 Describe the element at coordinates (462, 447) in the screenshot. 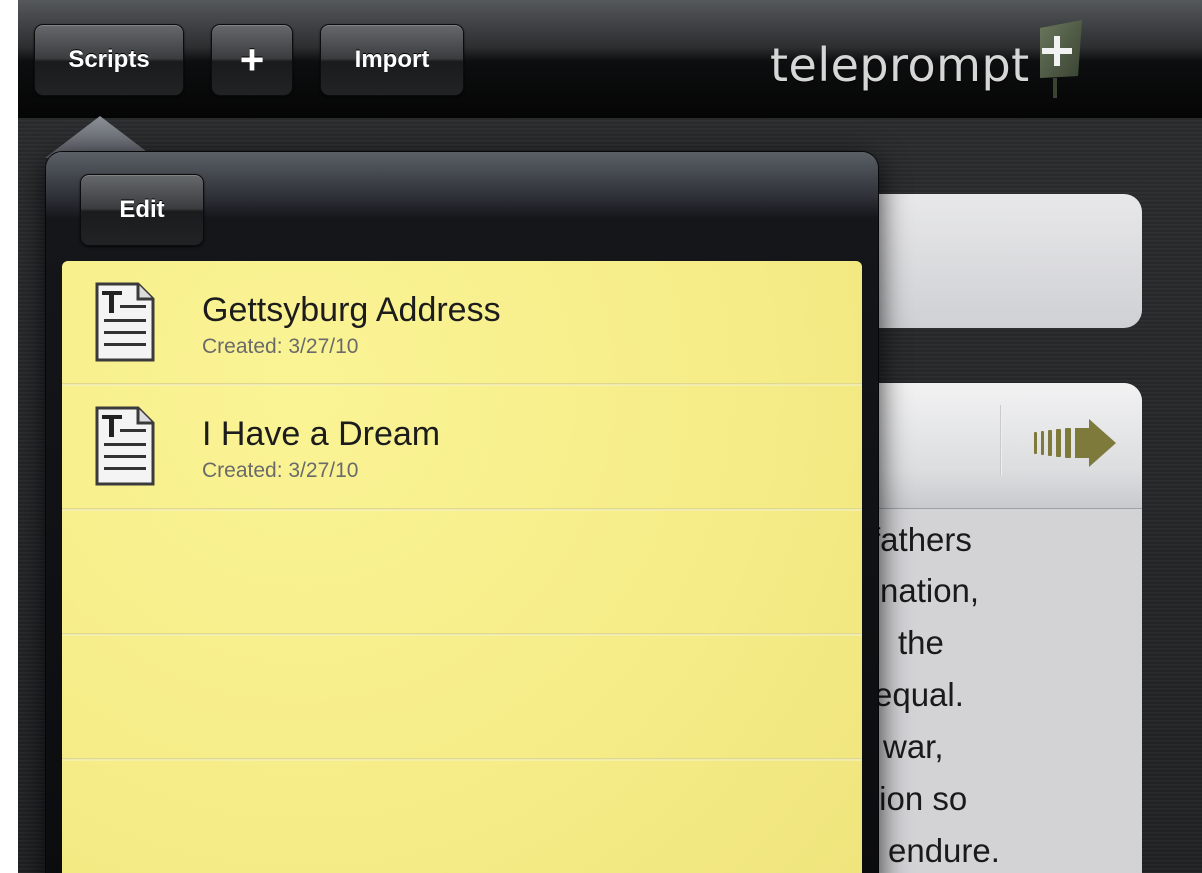

I see `script-row-dream: I Have a Dream Created: 3/27/10` at that location.